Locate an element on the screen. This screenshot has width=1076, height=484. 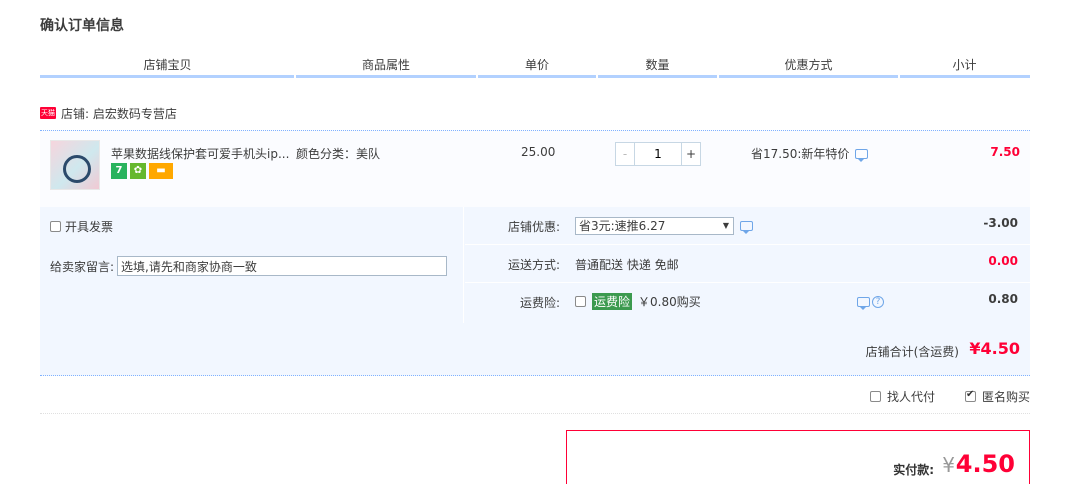
help-icon: ? is located at coordinates (878, 302).